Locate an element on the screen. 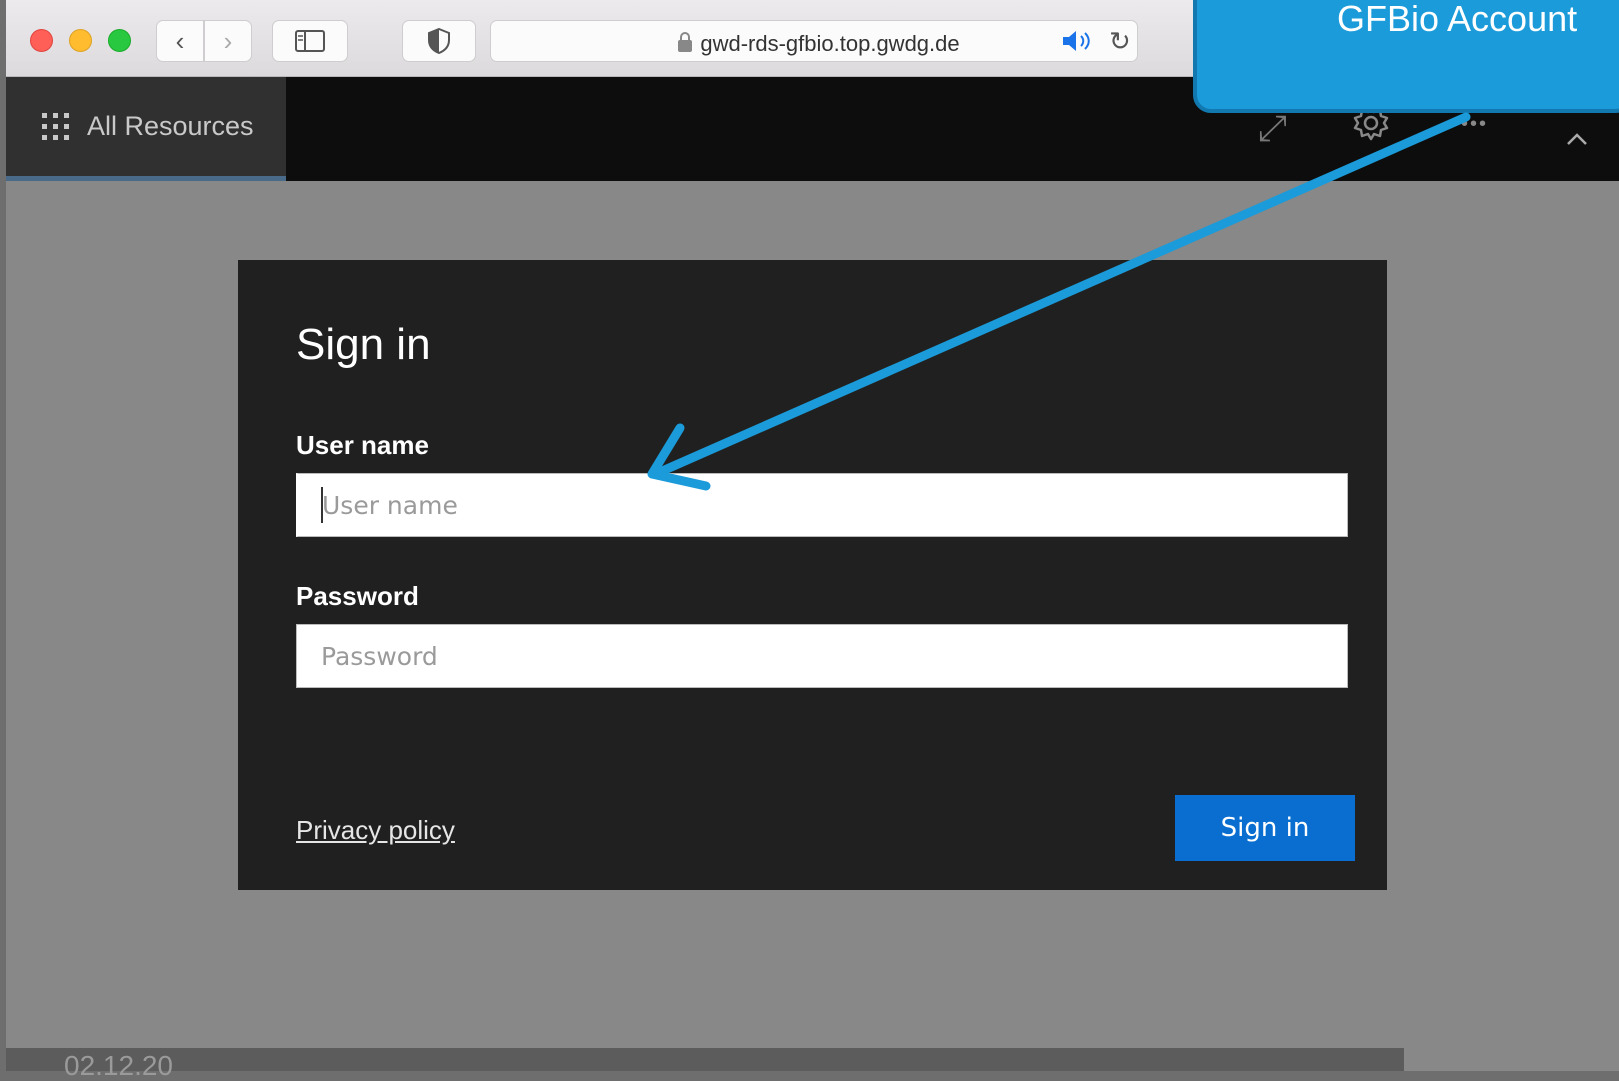 The image size is (1619, 1081). sidebar-toggle-button is located at coordinates (310, 41).